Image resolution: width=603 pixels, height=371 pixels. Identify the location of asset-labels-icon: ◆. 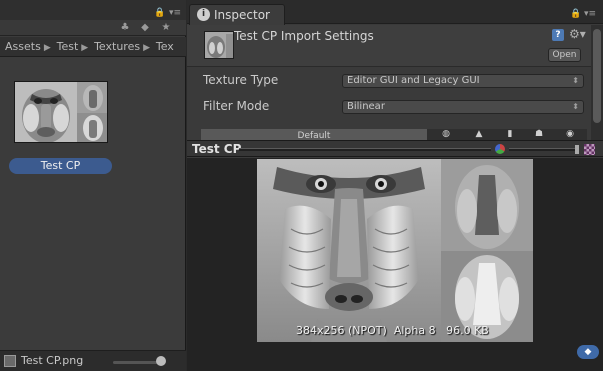
(588, 352).